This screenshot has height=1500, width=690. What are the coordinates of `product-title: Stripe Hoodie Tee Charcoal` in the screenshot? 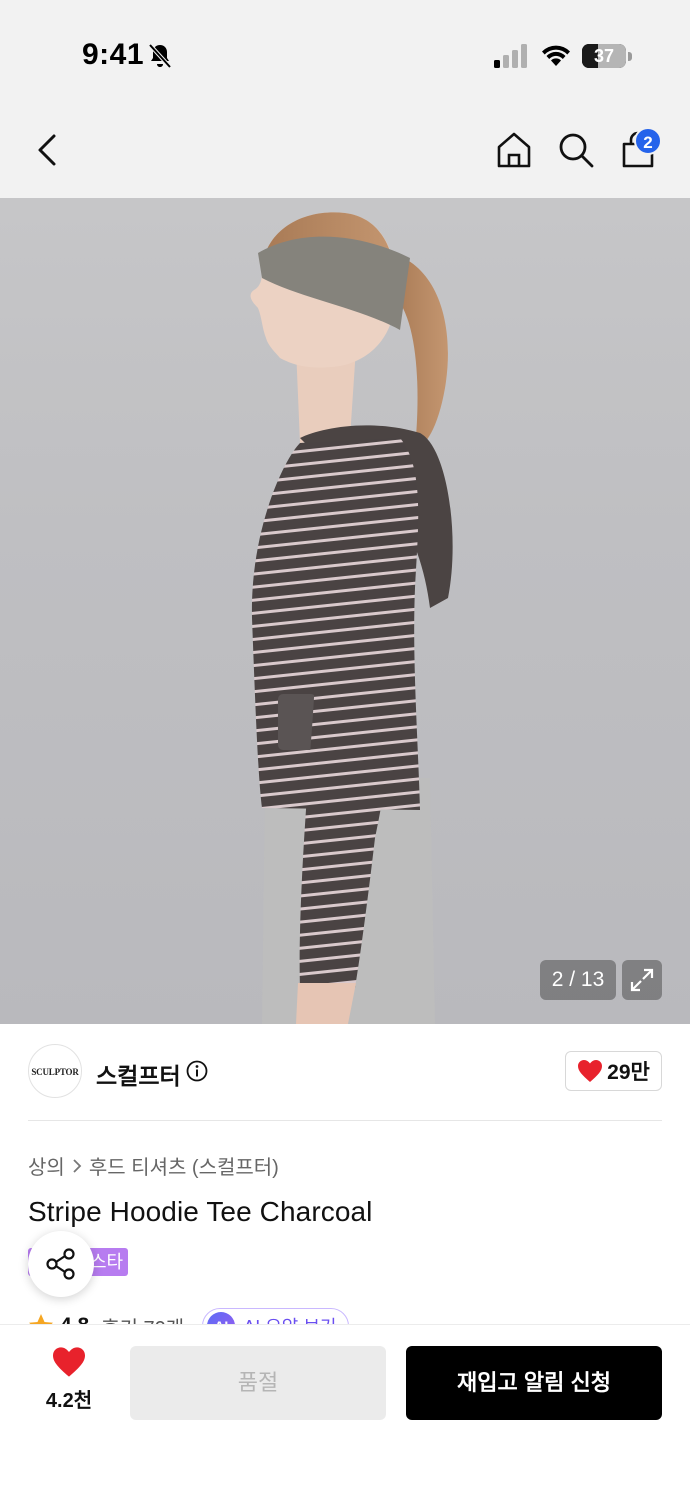 It's located at (200, 1211).